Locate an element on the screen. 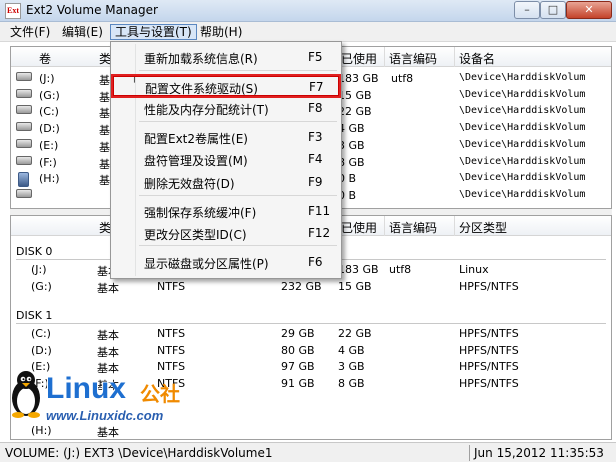 This screenshot has width=616, height=462. col-used: 已使用 is located at coordinates (359, 58).